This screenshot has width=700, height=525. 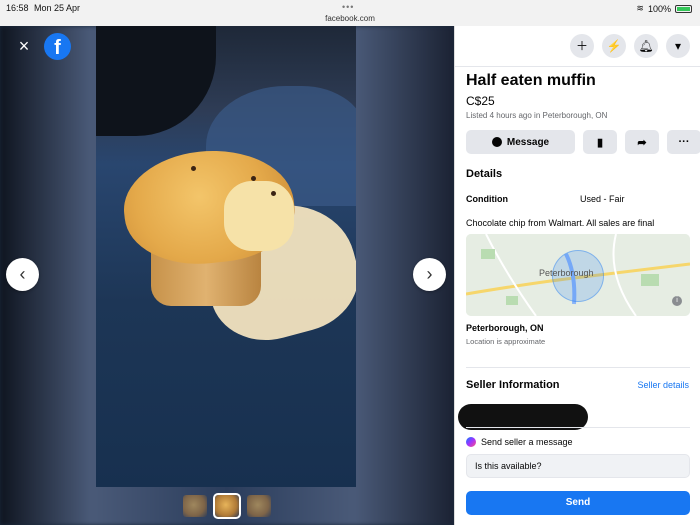 I want to click on share-icon: ➦, so click(x=642, y=142).